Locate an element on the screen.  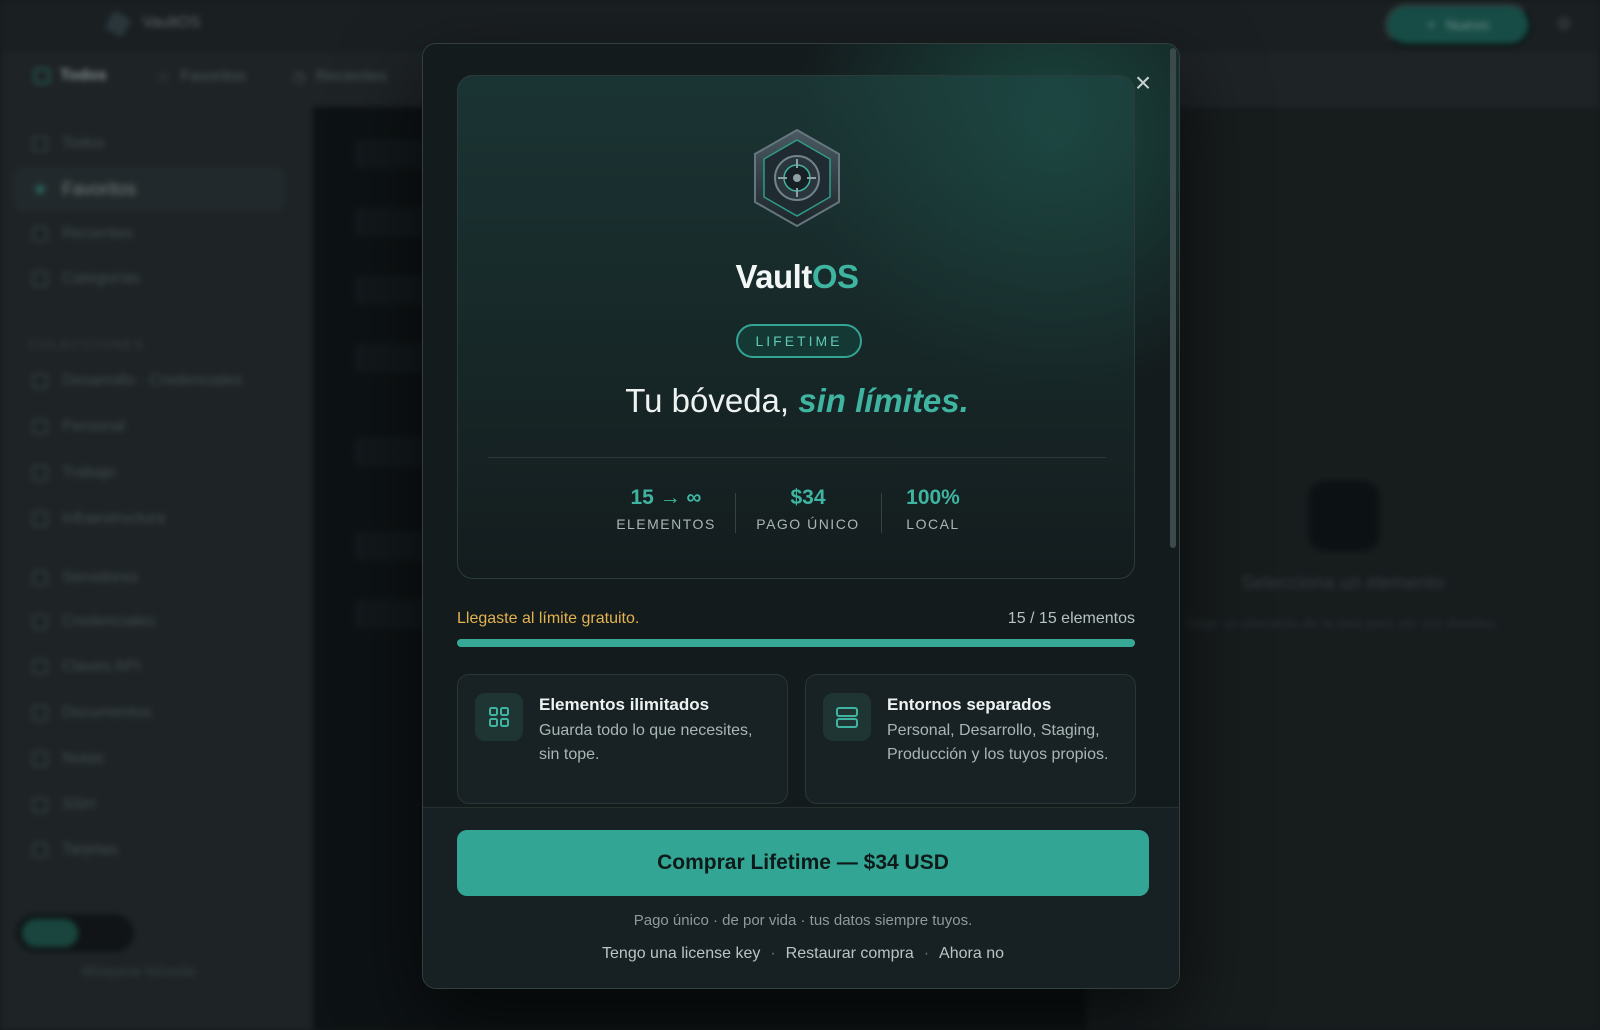
brand-title: VaultOS is located at coordinates (797, 277).